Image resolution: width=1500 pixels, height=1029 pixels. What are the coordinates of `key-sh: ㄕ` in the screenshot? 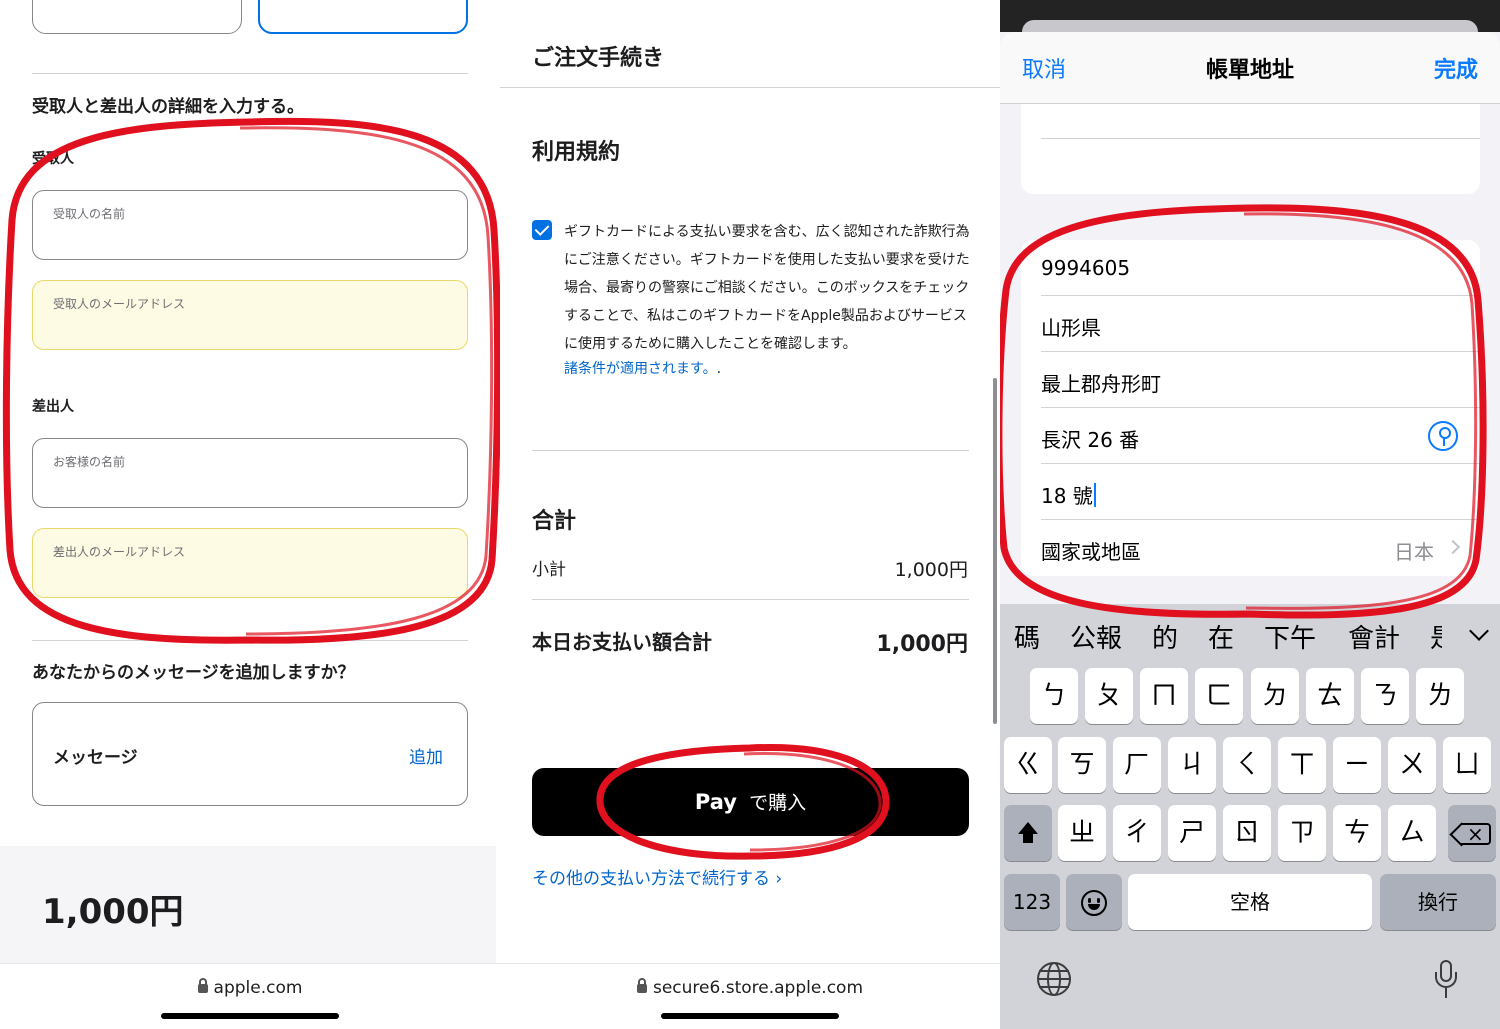 It's located at (1192, 833).